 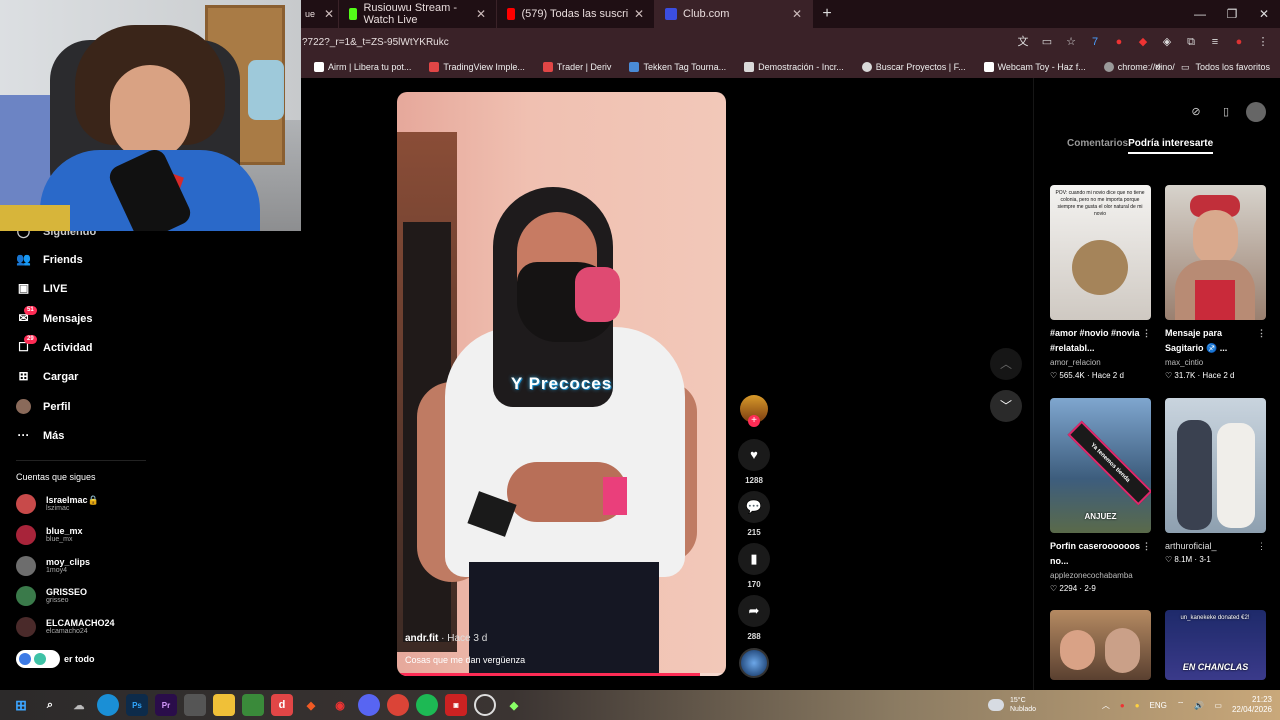 I want to click on compass-icon: ⊘, so click(x=1196, y=112).